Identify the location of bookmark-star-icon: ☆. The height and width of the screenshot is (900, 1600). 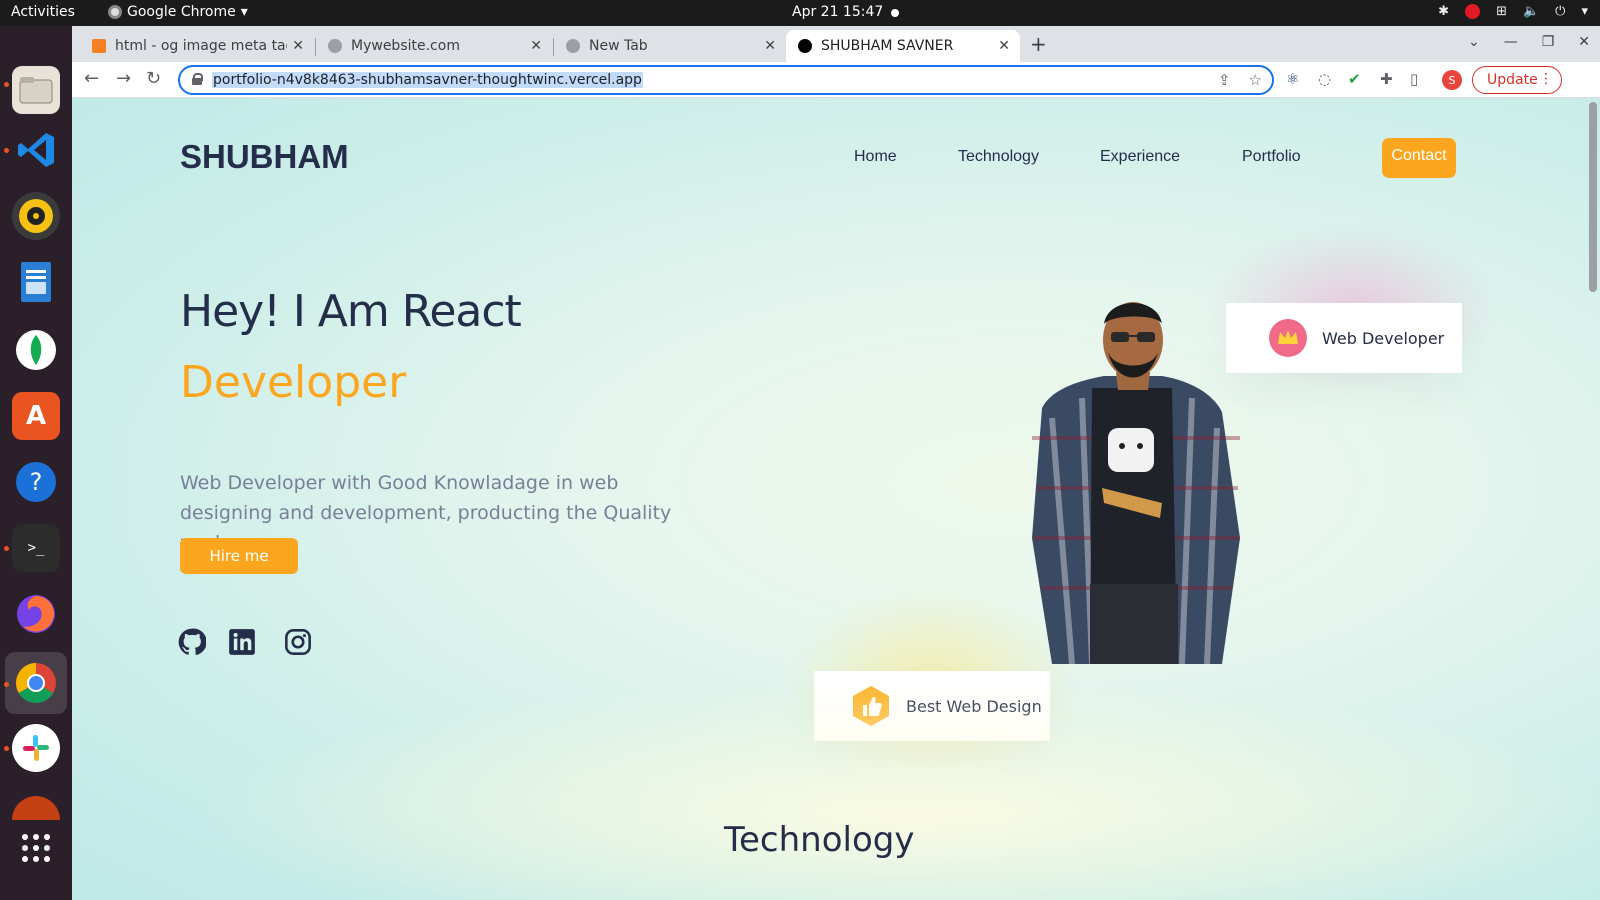
(1255, 80).